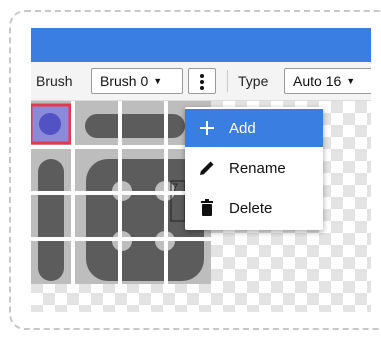 The height and width of the screenshot is (338, 381). I want to click on menu-item-label: Delete, so click(251, 208).